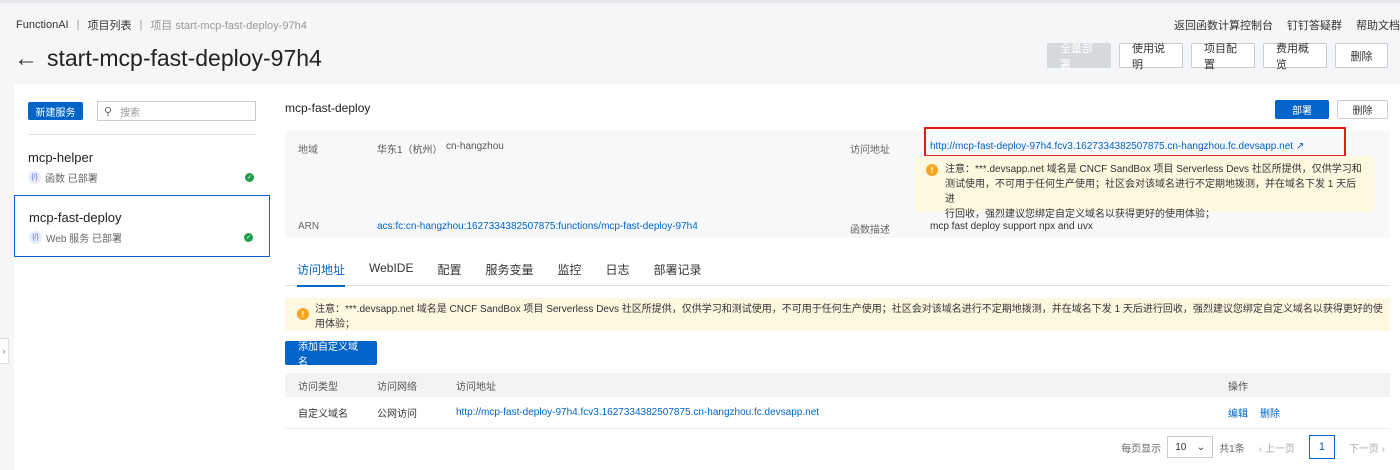  I want to click on cell-network: 公网访问, so click(397, 412).